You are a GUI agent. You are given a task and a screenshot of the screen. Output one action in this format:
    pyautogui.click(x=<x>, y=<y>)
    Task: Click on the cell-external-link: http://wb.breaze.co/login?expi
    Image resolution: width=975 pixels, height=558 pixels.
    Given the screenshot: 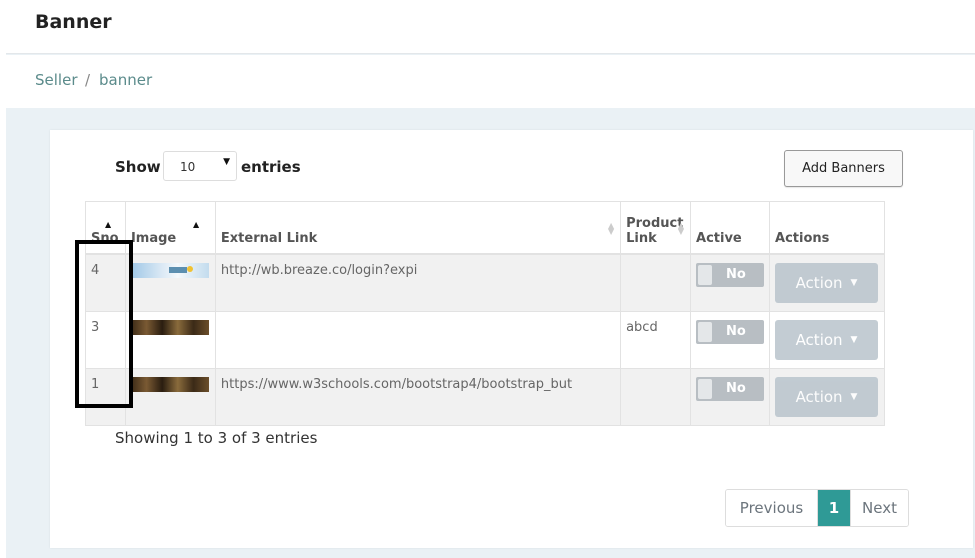 What is the action you would take?
    pyautogui.click(x=418, y=282)
    